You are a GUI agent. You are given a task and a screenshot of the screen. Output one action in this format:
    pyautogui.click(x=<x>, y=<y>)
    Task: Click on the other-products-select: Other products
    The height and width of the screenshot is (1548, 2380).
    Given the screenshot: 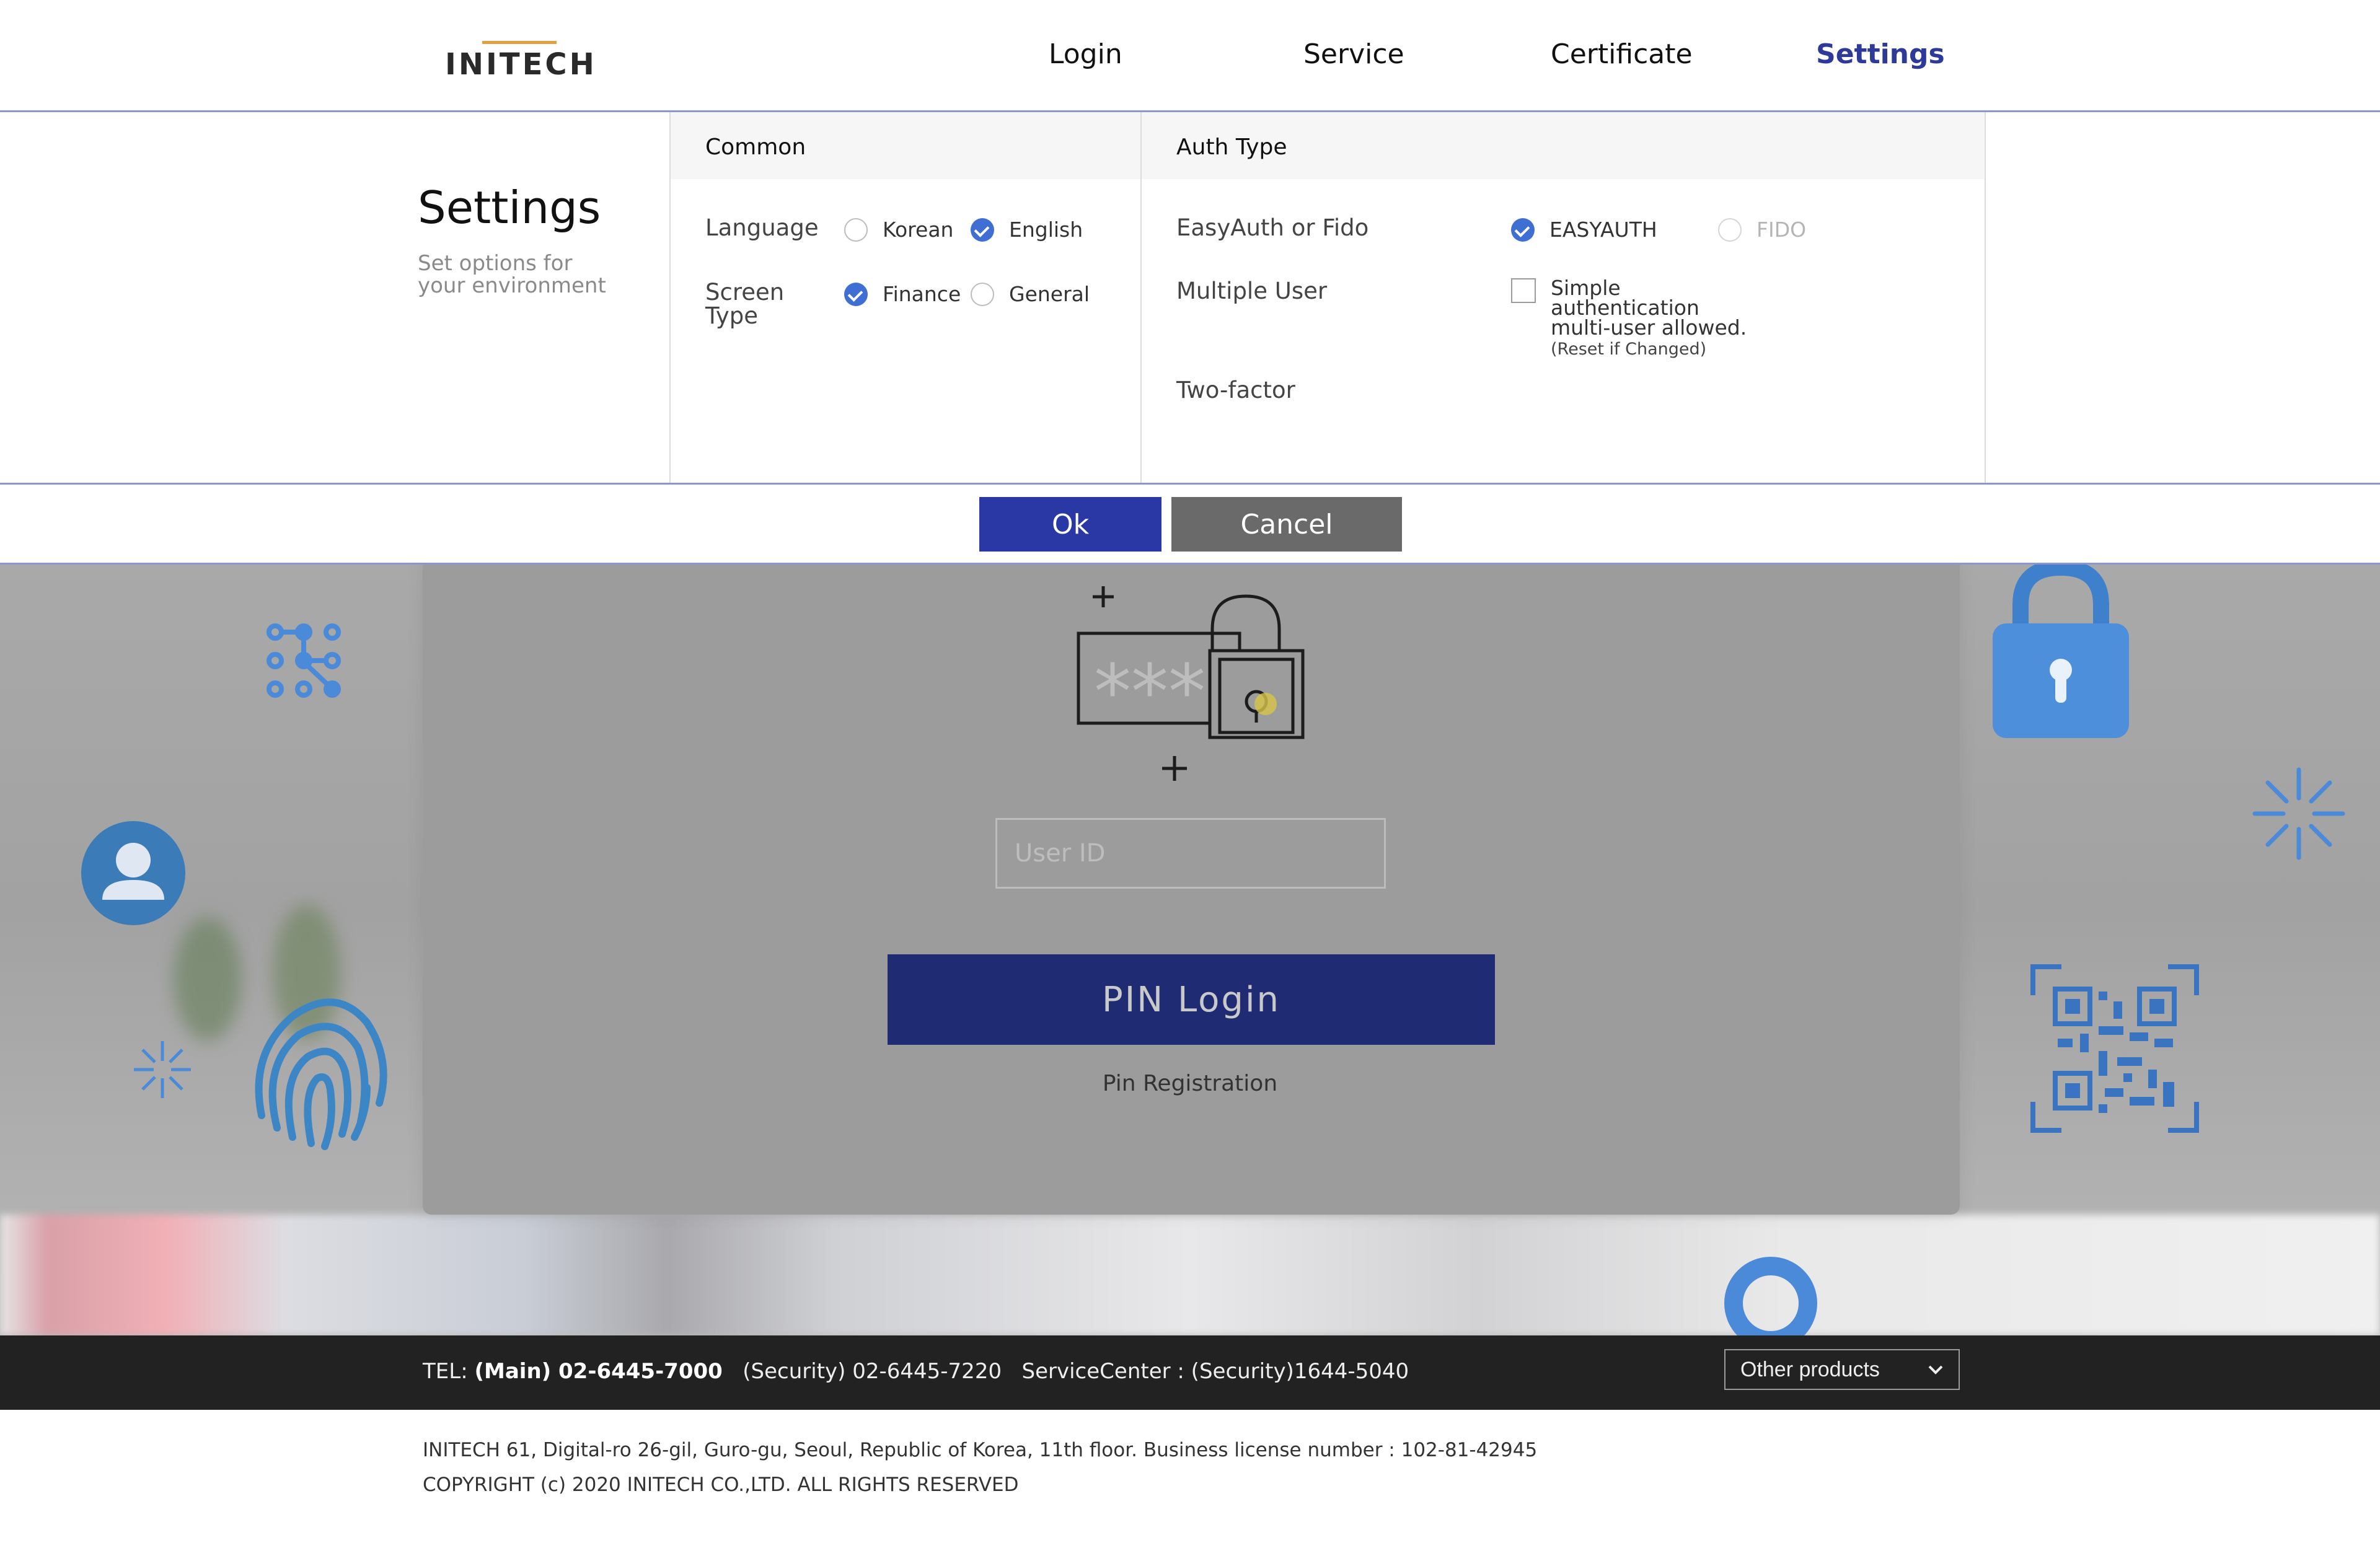 What is the action you would take?
    pyautogui.click(x=1842, y=1369)
    